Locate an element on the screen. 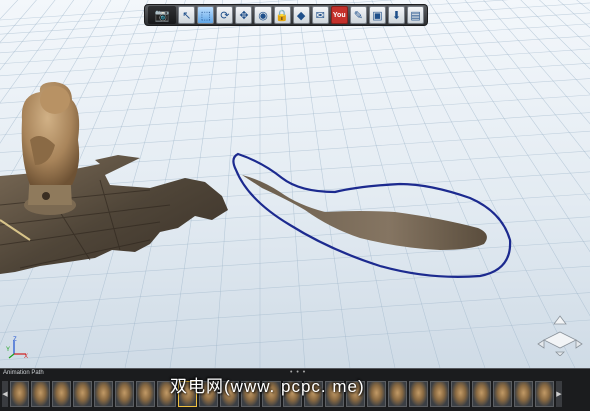 The image size is (590, 411). pen-icon: ✎ is located at coordinates (358, 15).